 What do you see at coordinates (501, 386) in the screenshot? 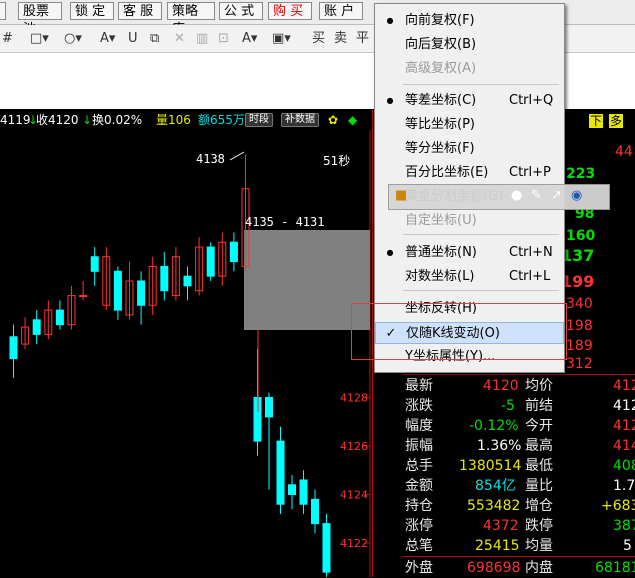
I see `value-latest: 4120` at bounding box center [501, 386].